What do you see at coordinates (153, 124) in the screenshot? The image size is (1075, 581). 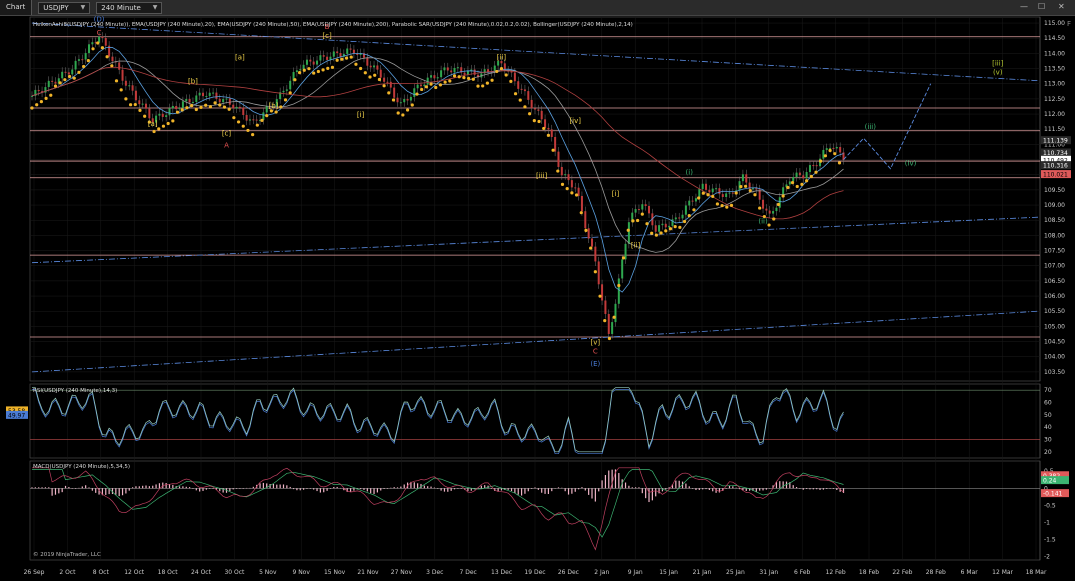 I see `wave-label: [a]` at bounding box center [153, 124].